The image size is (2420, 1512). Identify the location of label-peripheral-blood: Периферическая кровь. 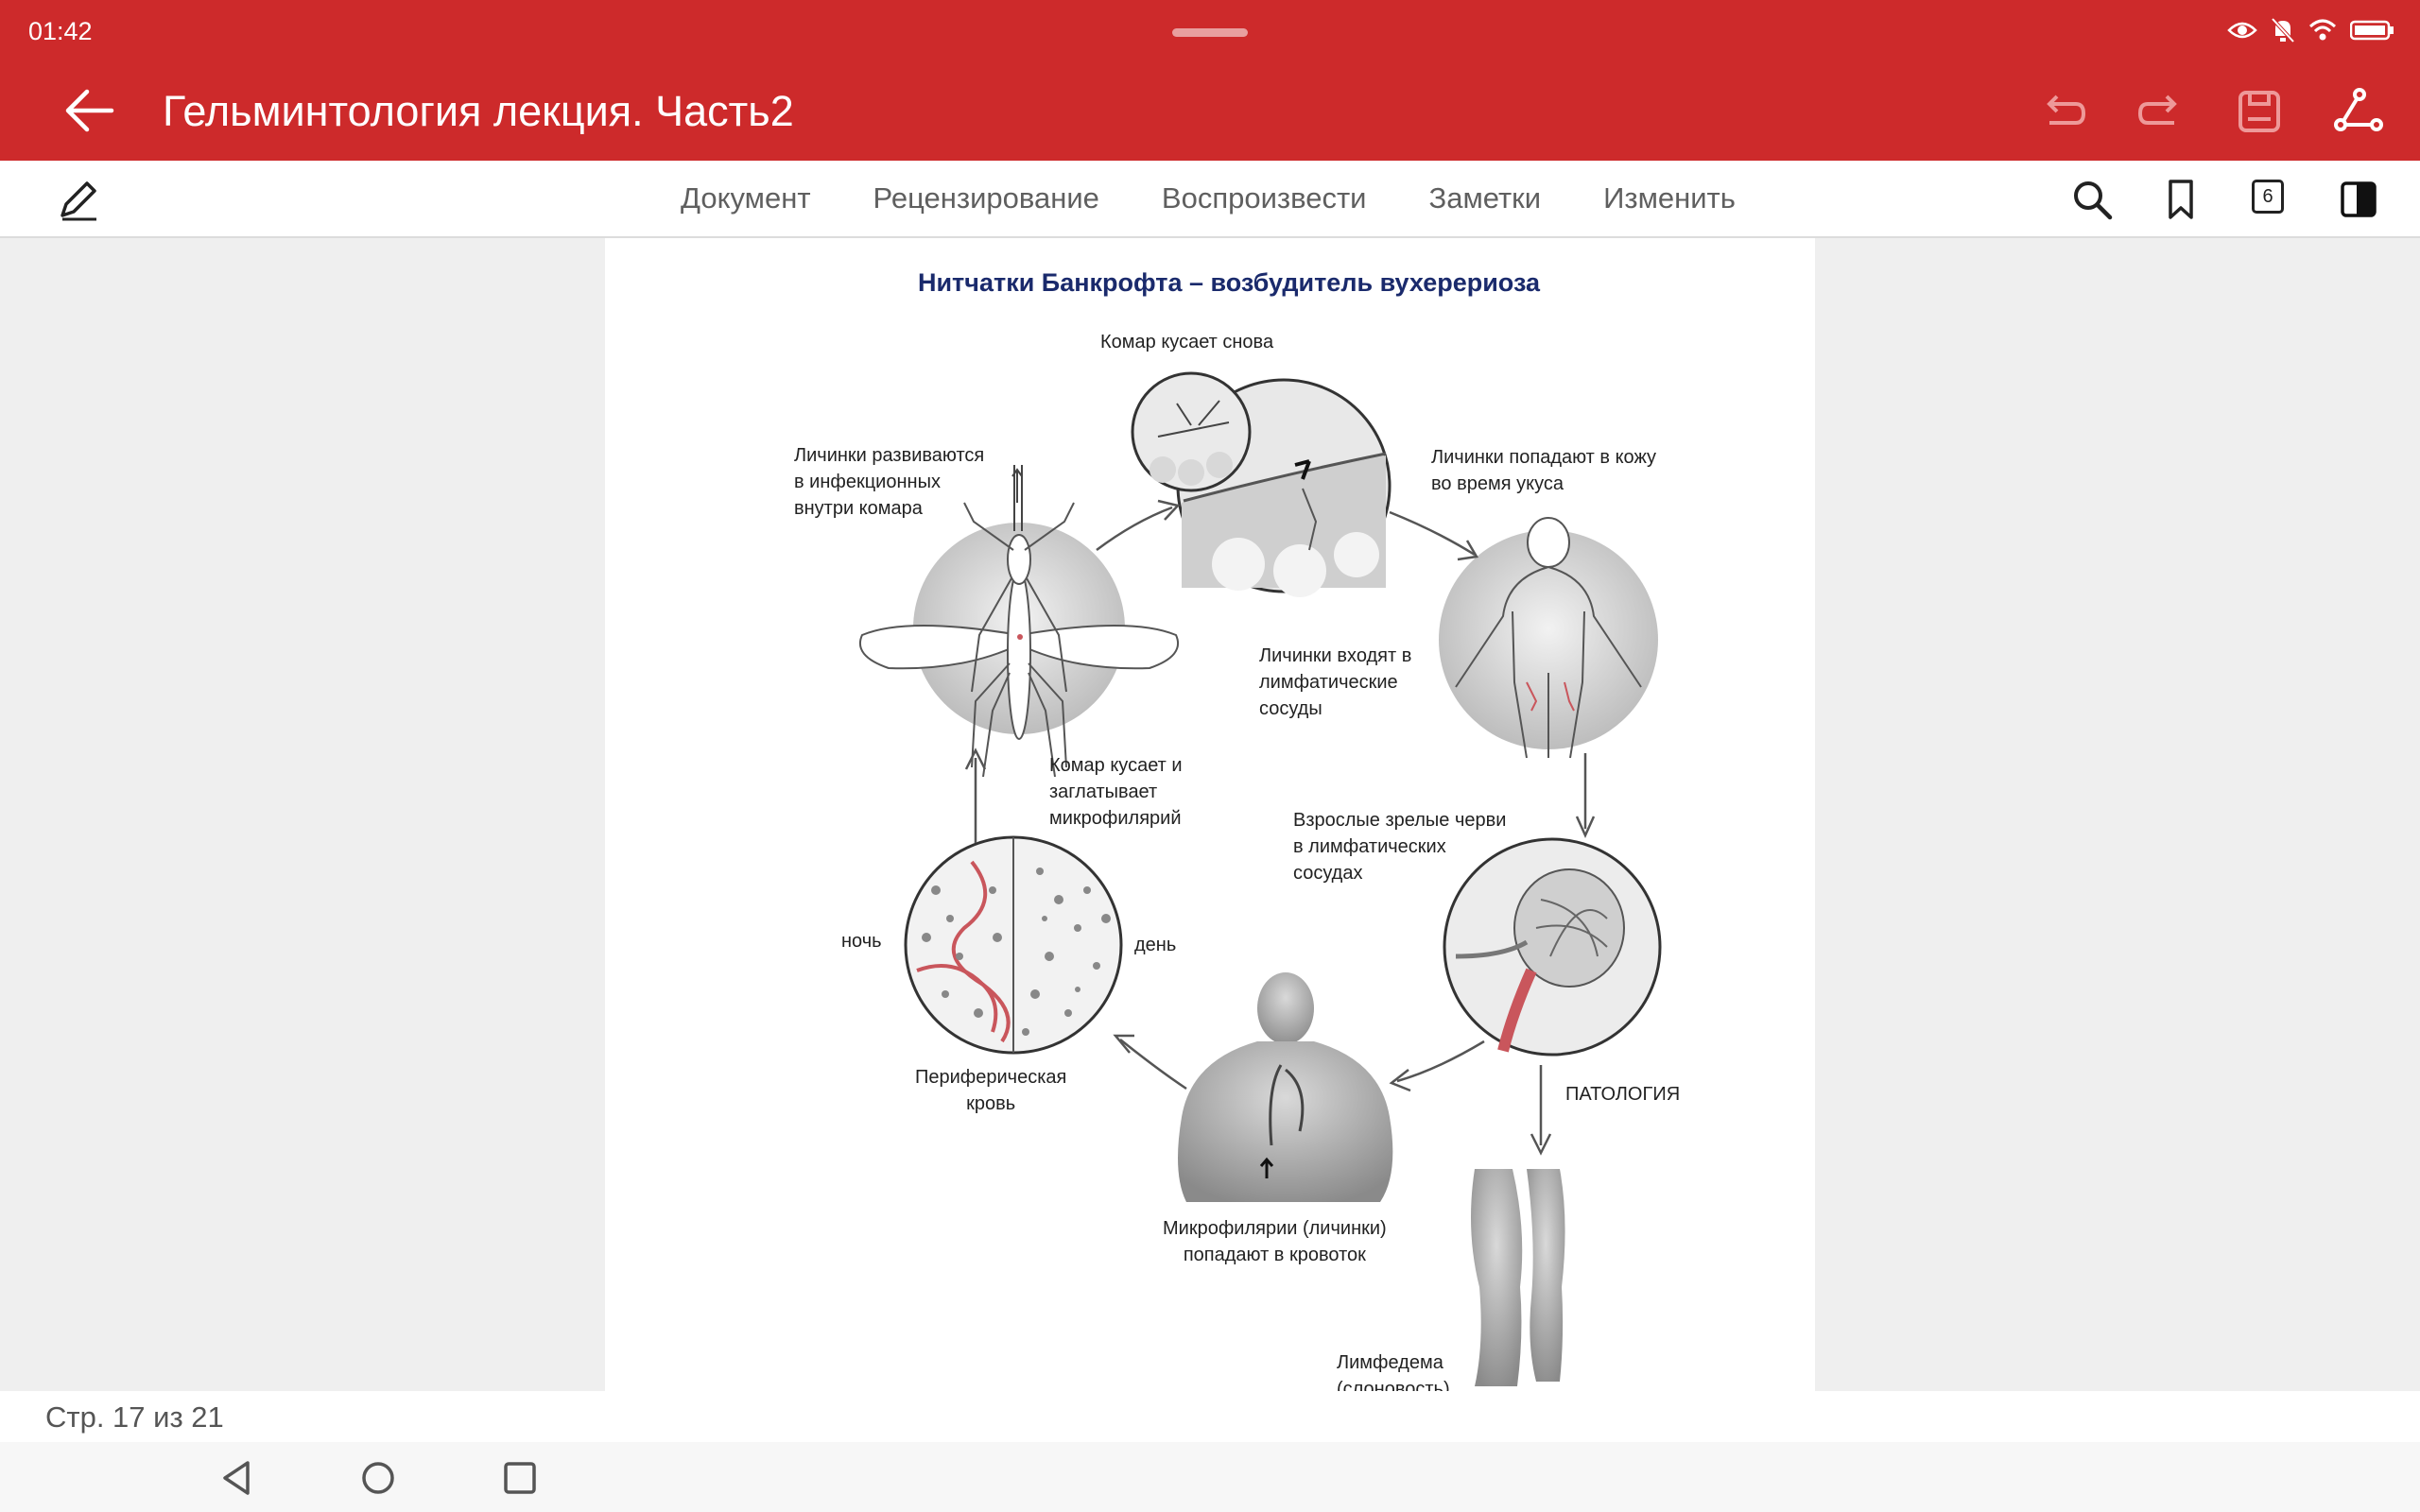
(991, 1090).